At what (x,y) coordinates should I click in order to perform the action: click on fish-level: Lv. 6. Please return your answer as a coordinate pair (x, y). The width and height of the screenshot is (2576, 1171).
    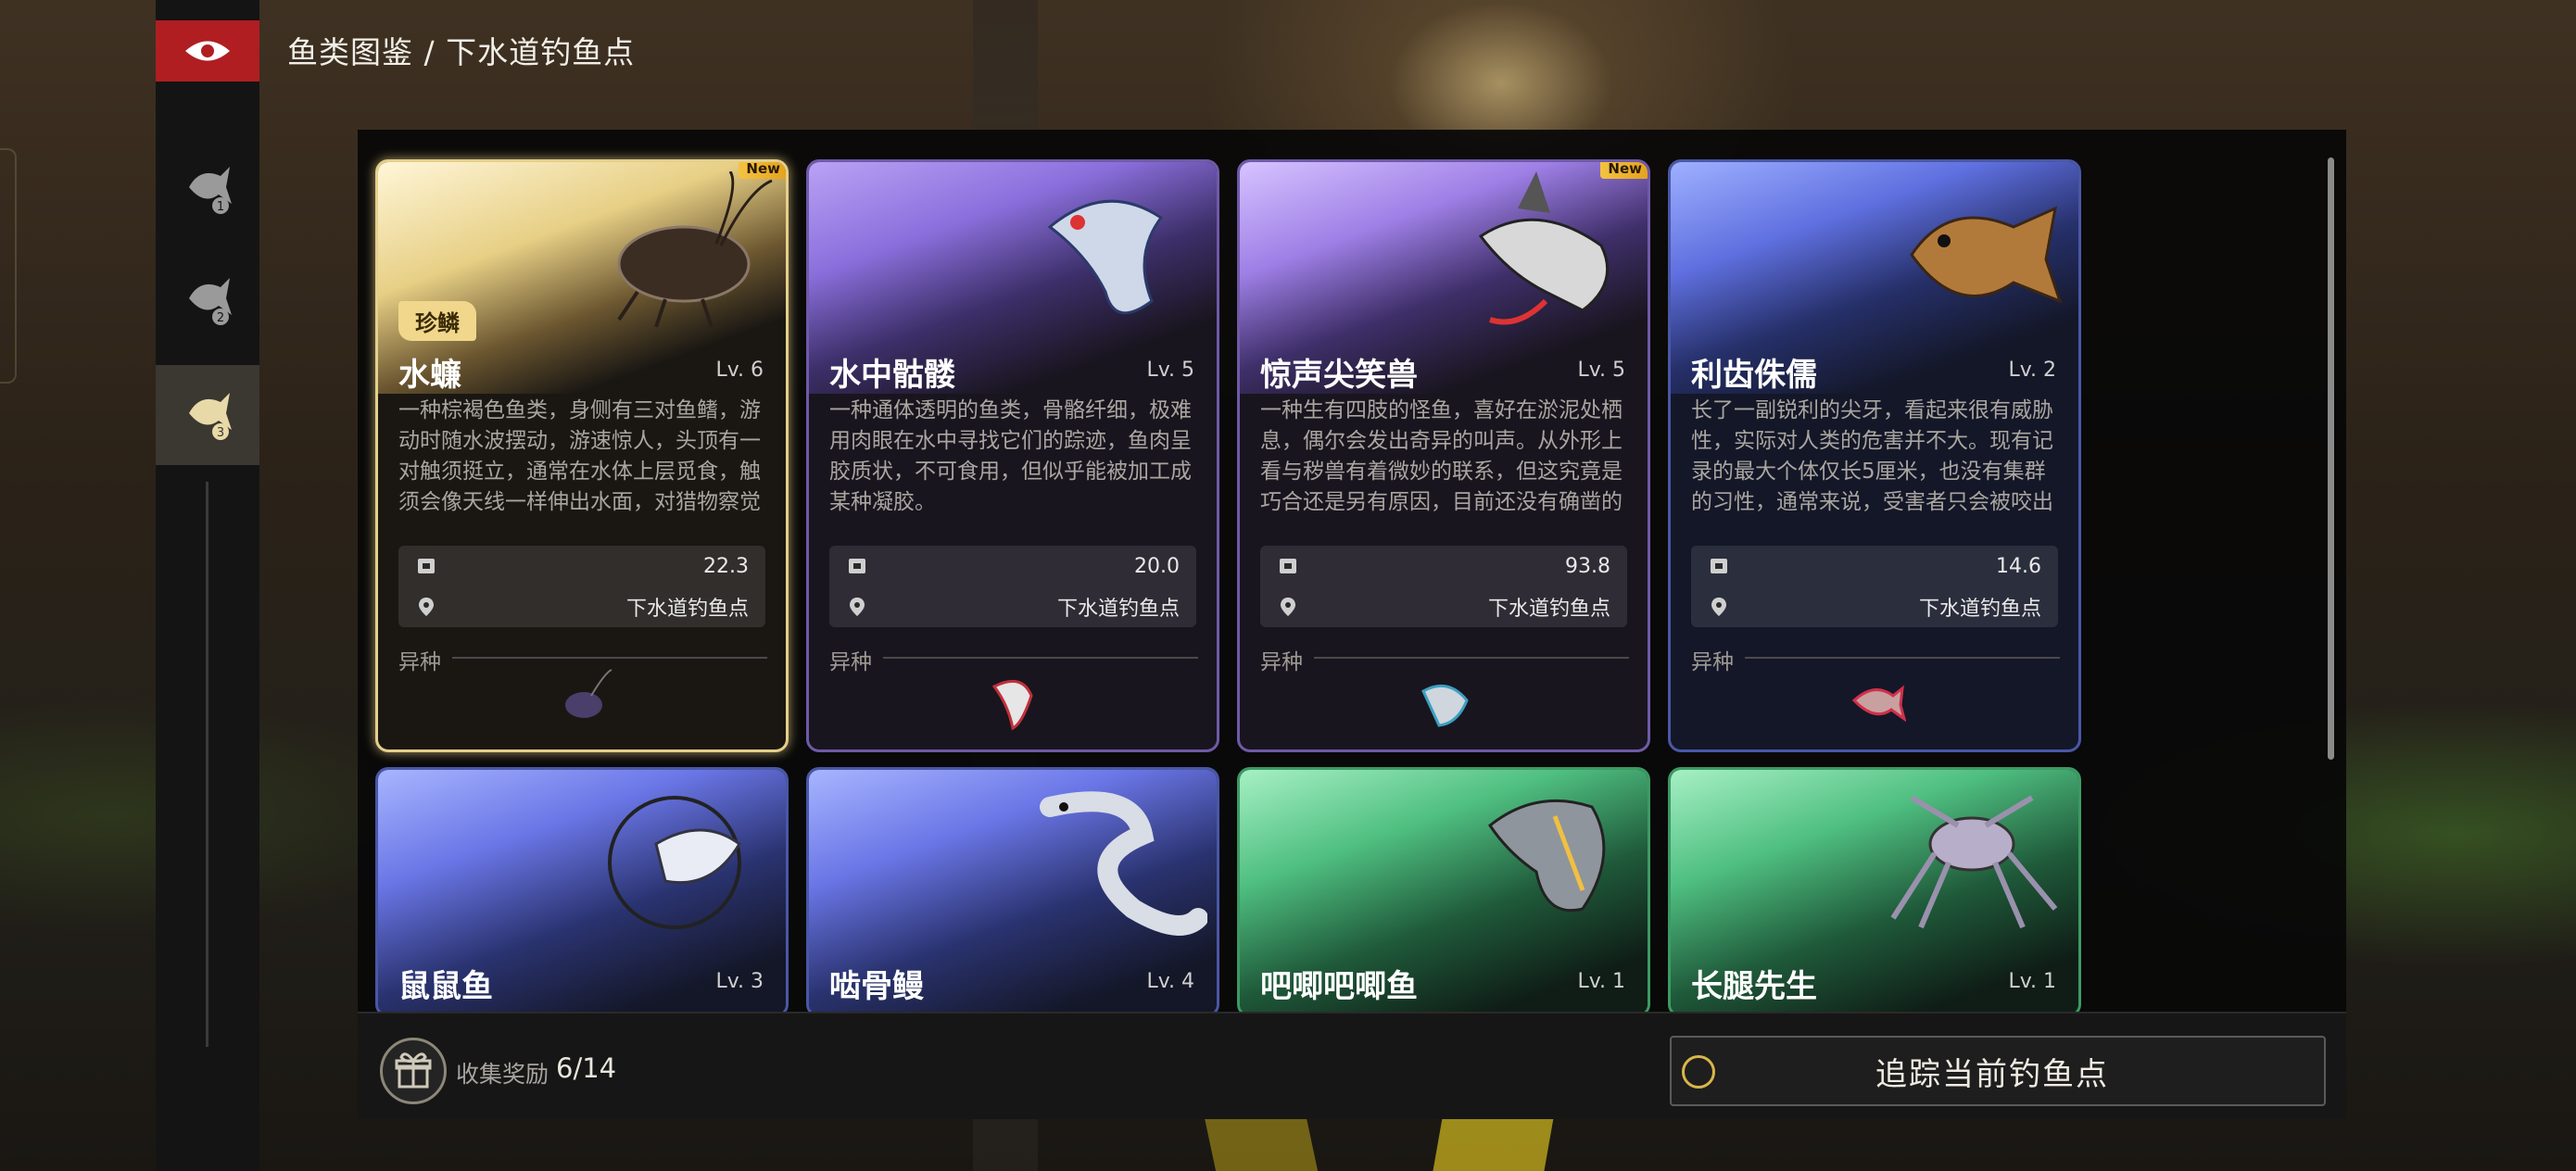
    Looking at the image, I should click on (739, 371).